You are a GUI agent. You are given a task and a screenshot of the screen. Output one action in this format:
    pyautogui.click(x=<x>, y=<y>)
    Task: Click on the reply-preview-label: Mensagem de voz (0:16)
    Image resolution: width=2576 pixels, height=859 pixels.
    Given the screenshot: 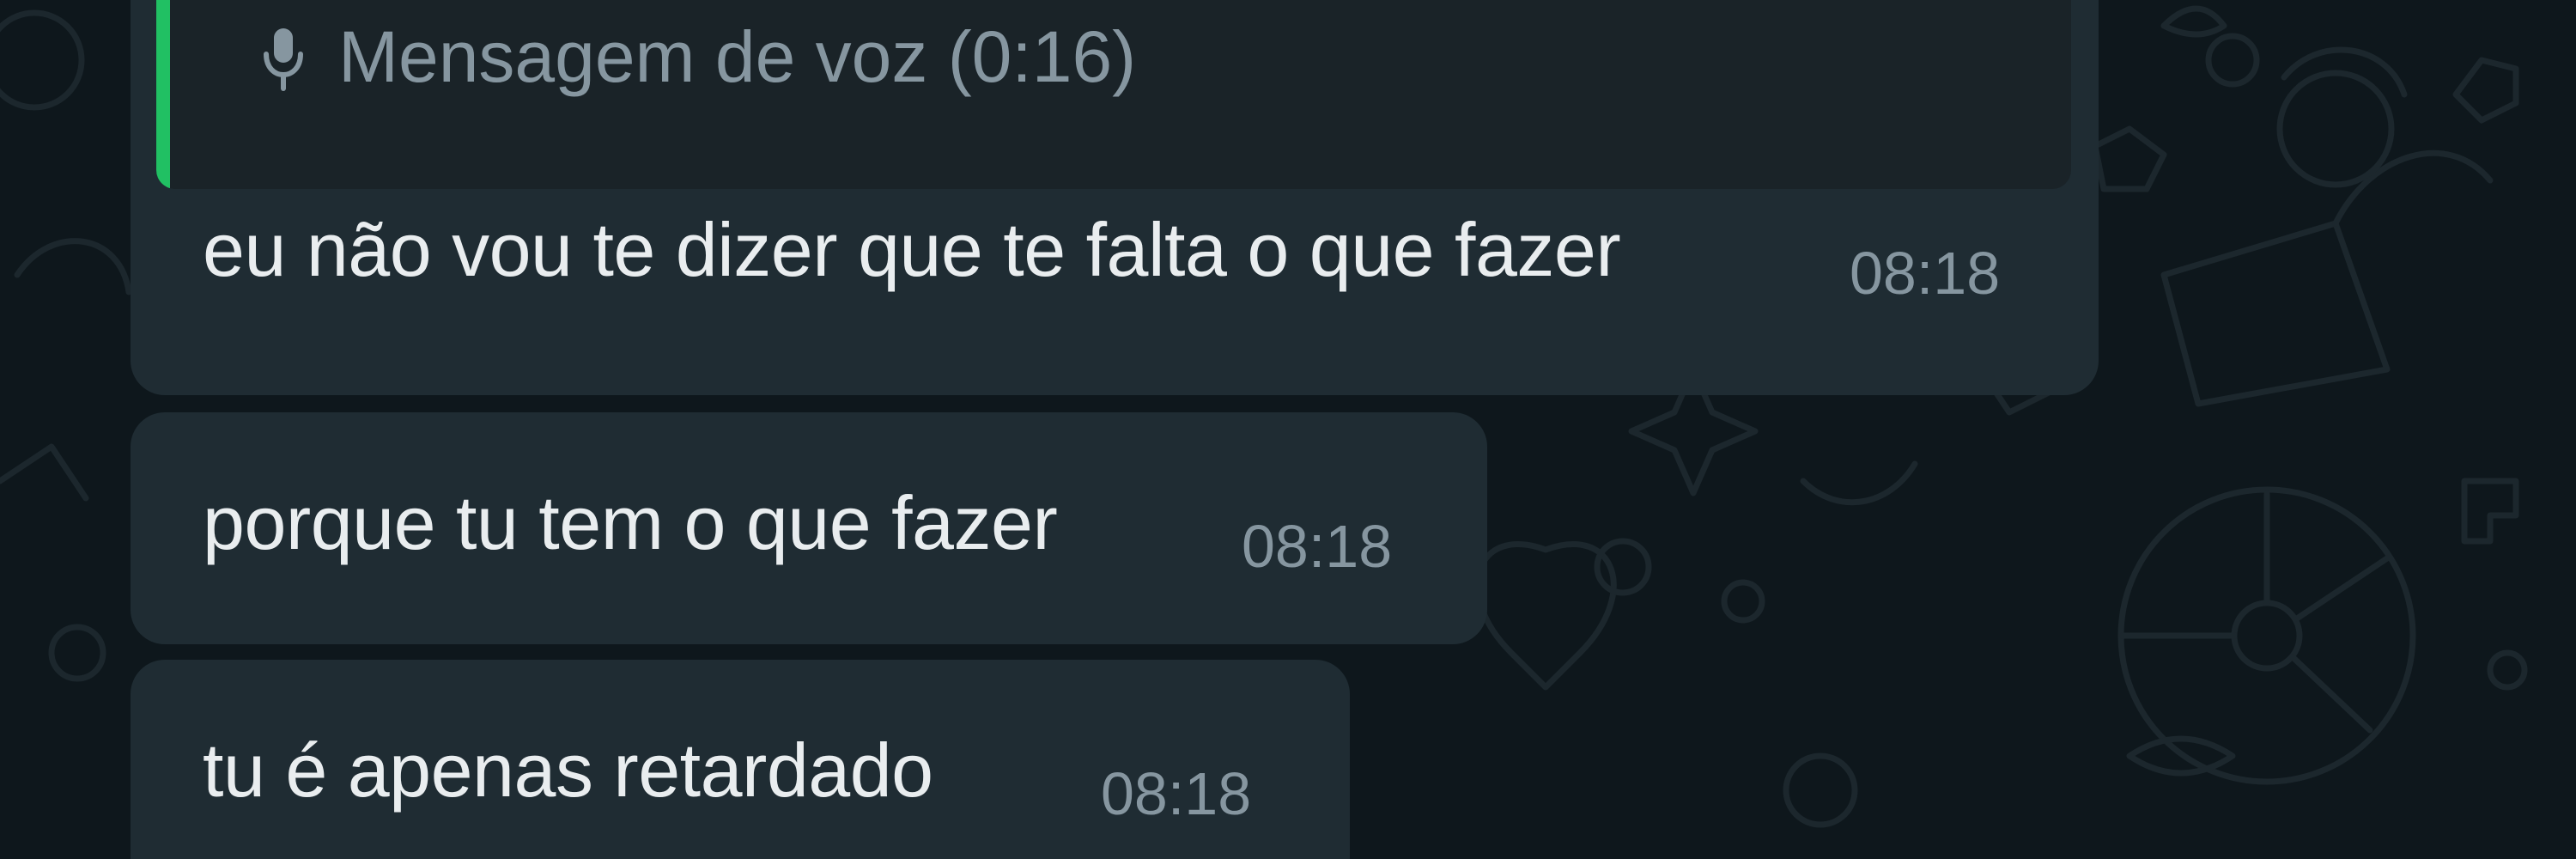 What is the action you would take?
    pyautogui.click(x=737, y=57)
    